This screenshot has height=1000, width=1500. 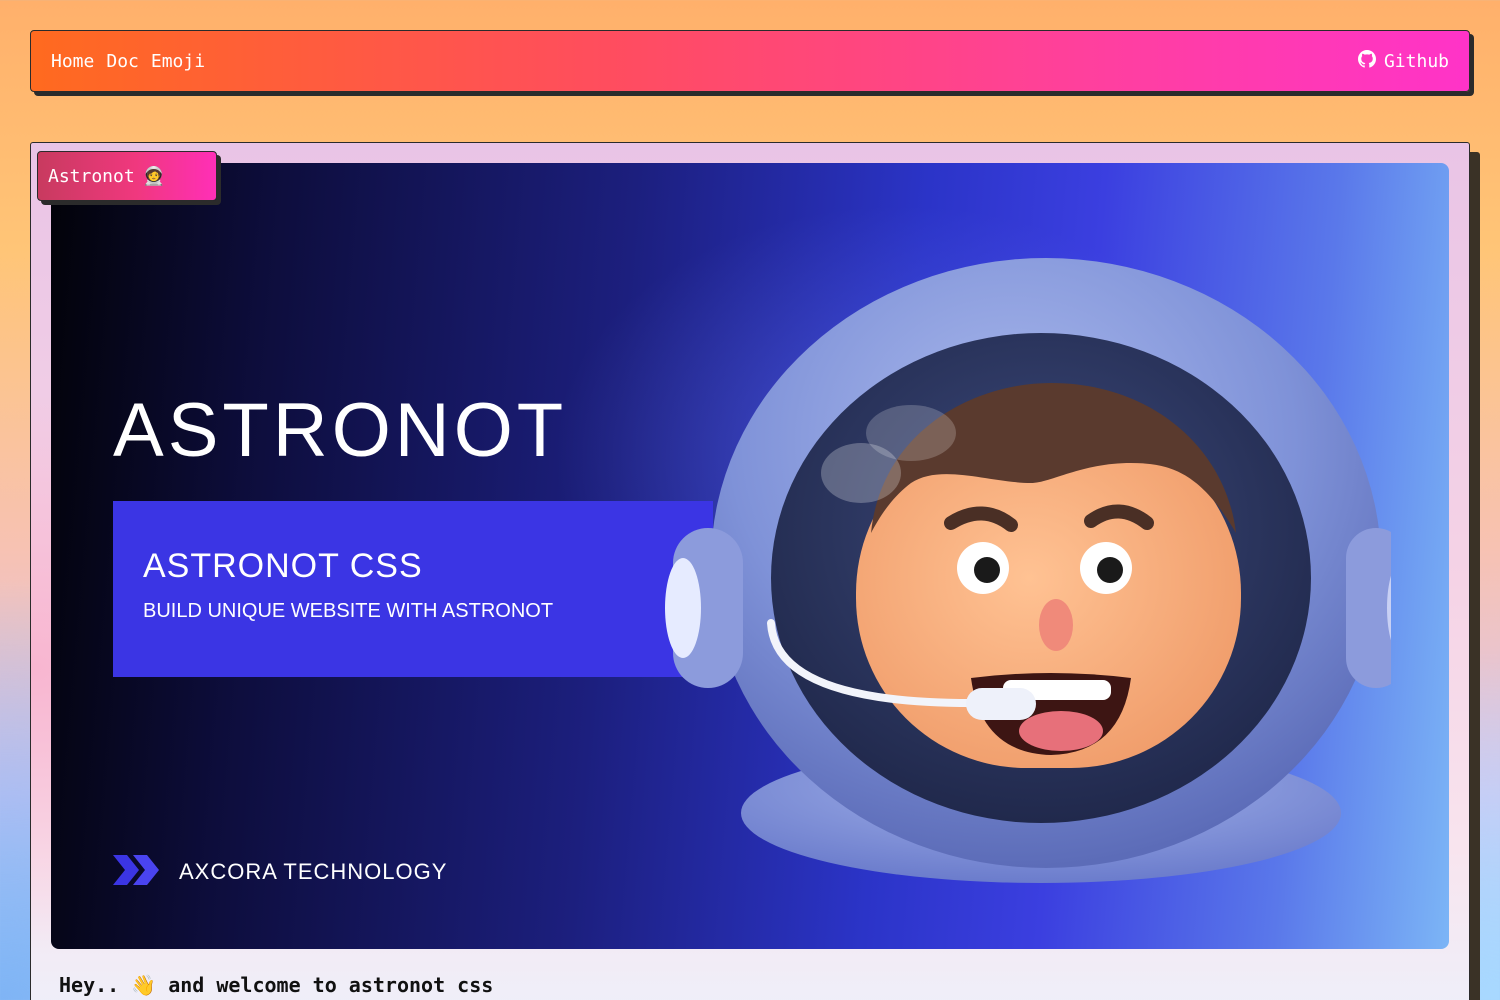 What do you see at coordinates (340, 430) in the screenshot?
I see `banner-title: ASTRONOT` at bounding box center [340, 430].